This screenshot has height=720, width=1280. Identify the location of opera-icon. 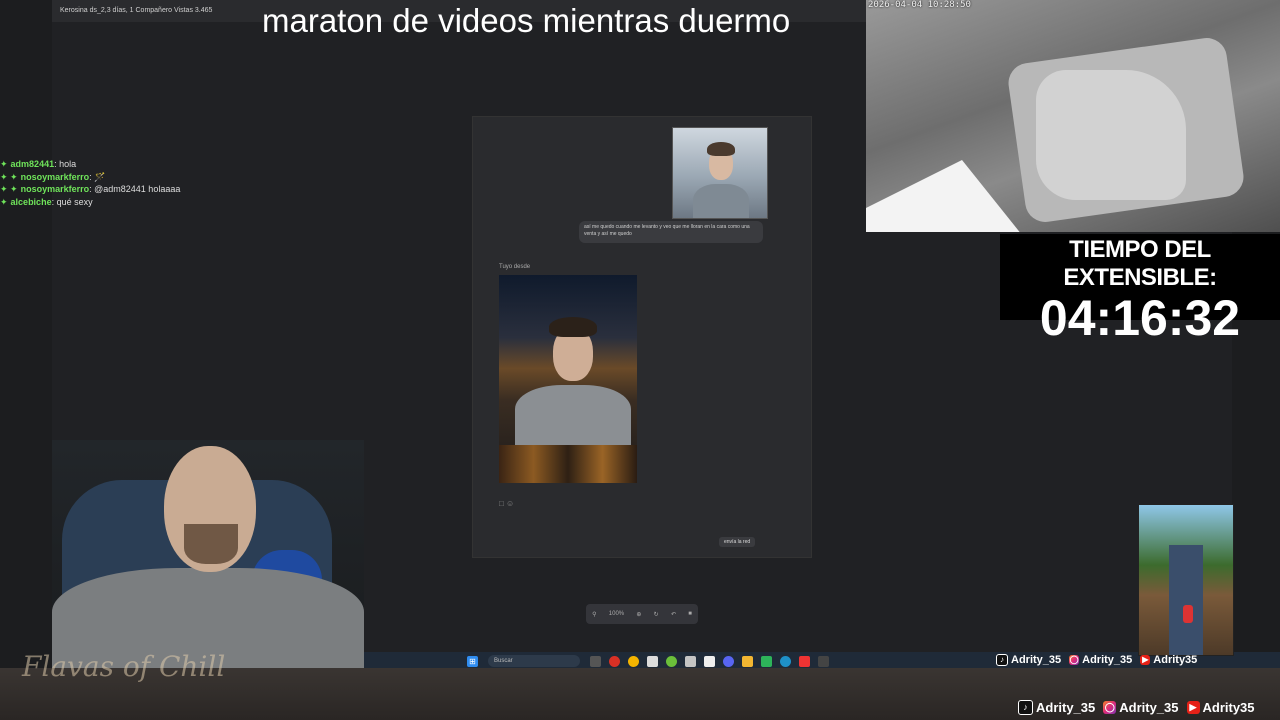
(614, 661).